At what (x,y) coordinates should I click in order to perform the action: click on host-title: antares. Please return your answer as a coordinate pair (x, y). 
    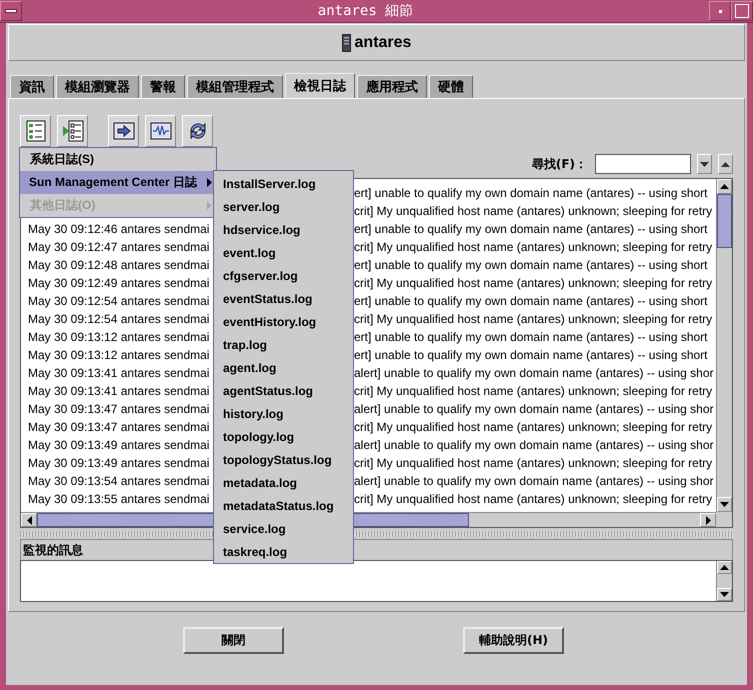
    Looking at the image, I should click on (383, 43).